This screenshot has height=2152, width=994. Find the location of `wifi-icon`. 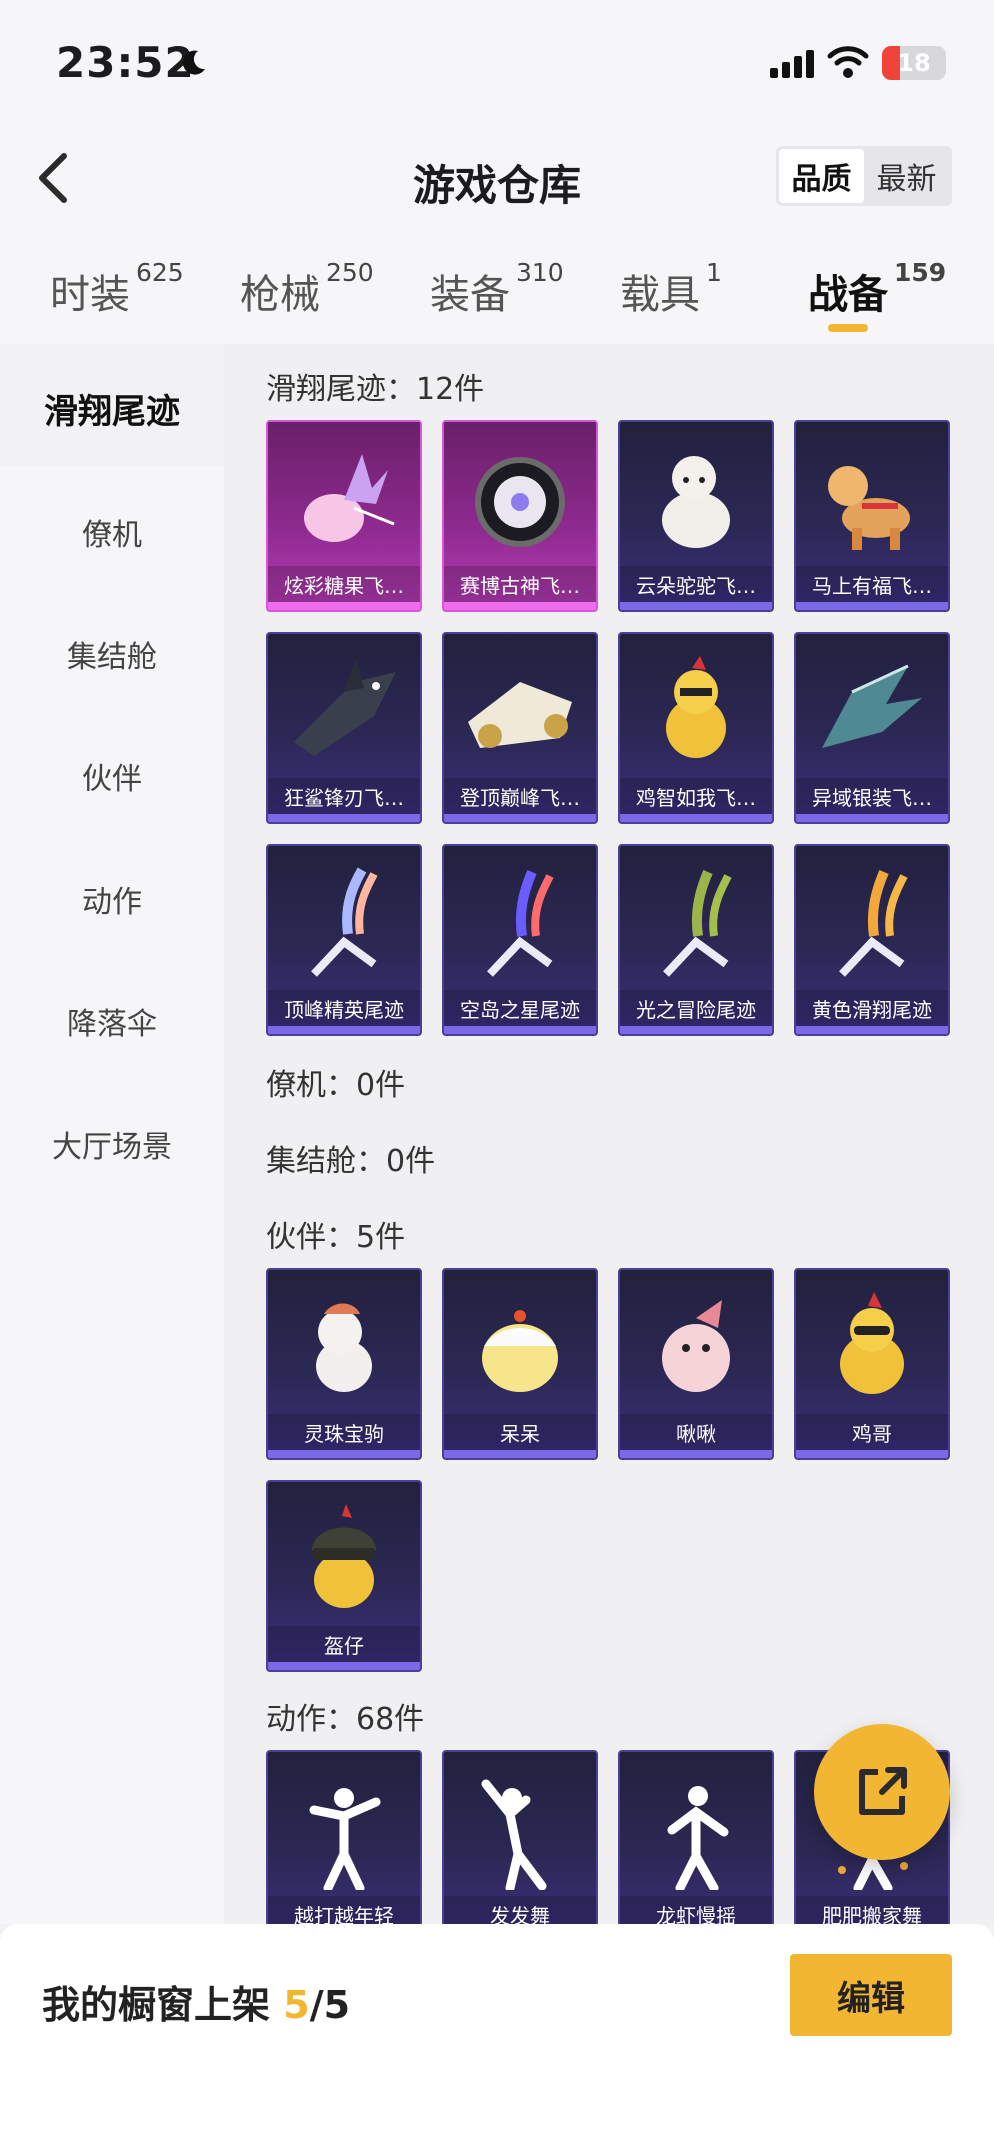

wifi-icon is located at coordinates (848, 62).